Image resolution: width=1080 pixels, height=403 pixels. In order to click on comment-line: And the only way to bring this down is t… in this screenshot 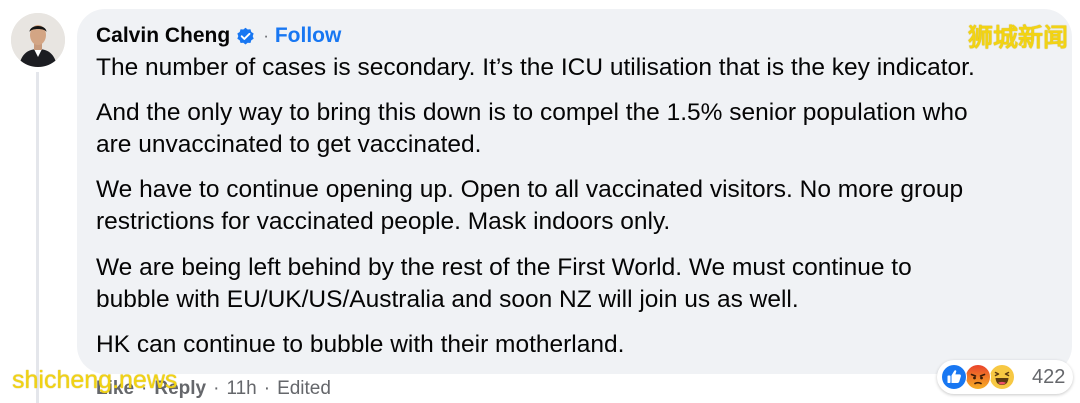, I will do `click(532, 112)`.